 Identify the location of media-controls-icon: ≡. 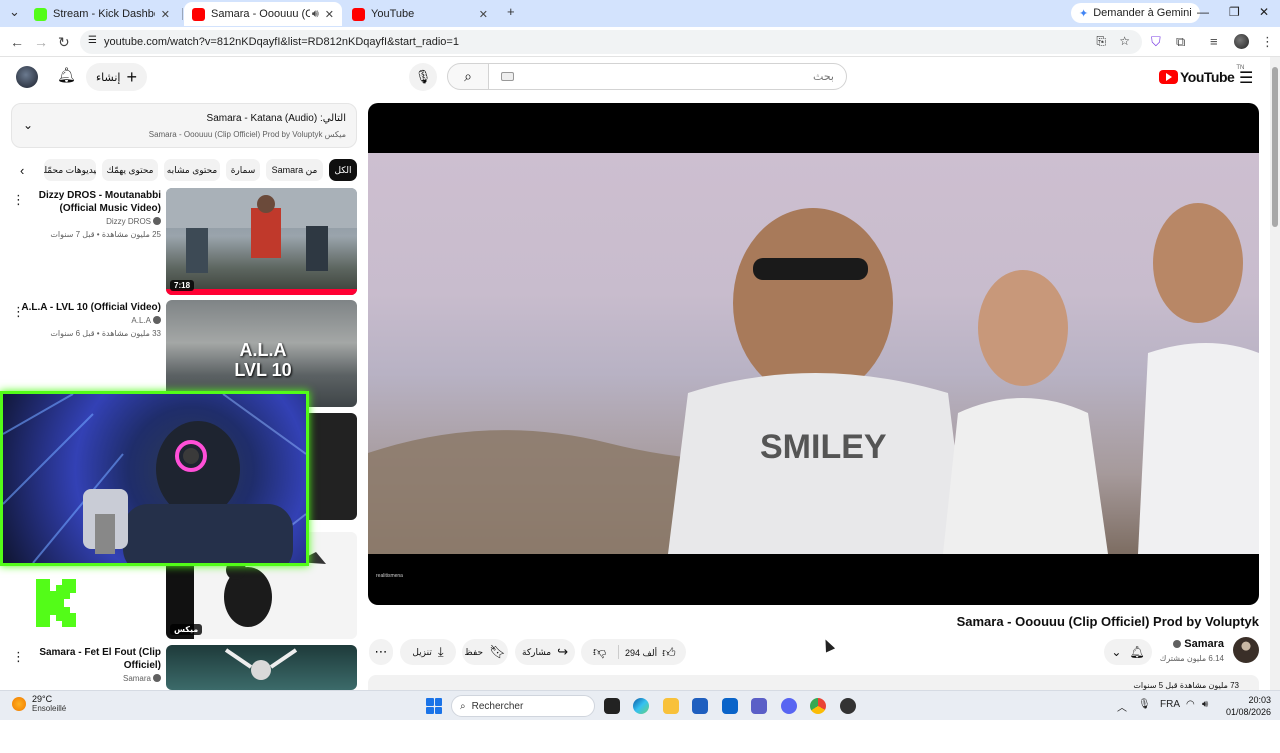
(1214, 41).